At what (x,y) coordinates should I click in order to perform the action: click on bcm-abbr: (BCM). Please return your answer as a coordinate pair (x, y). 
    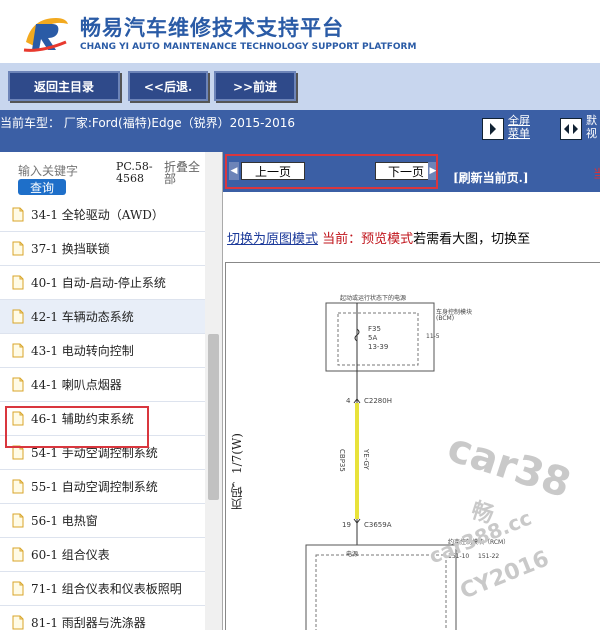
    Looking at the image, I should click on (445, 318).